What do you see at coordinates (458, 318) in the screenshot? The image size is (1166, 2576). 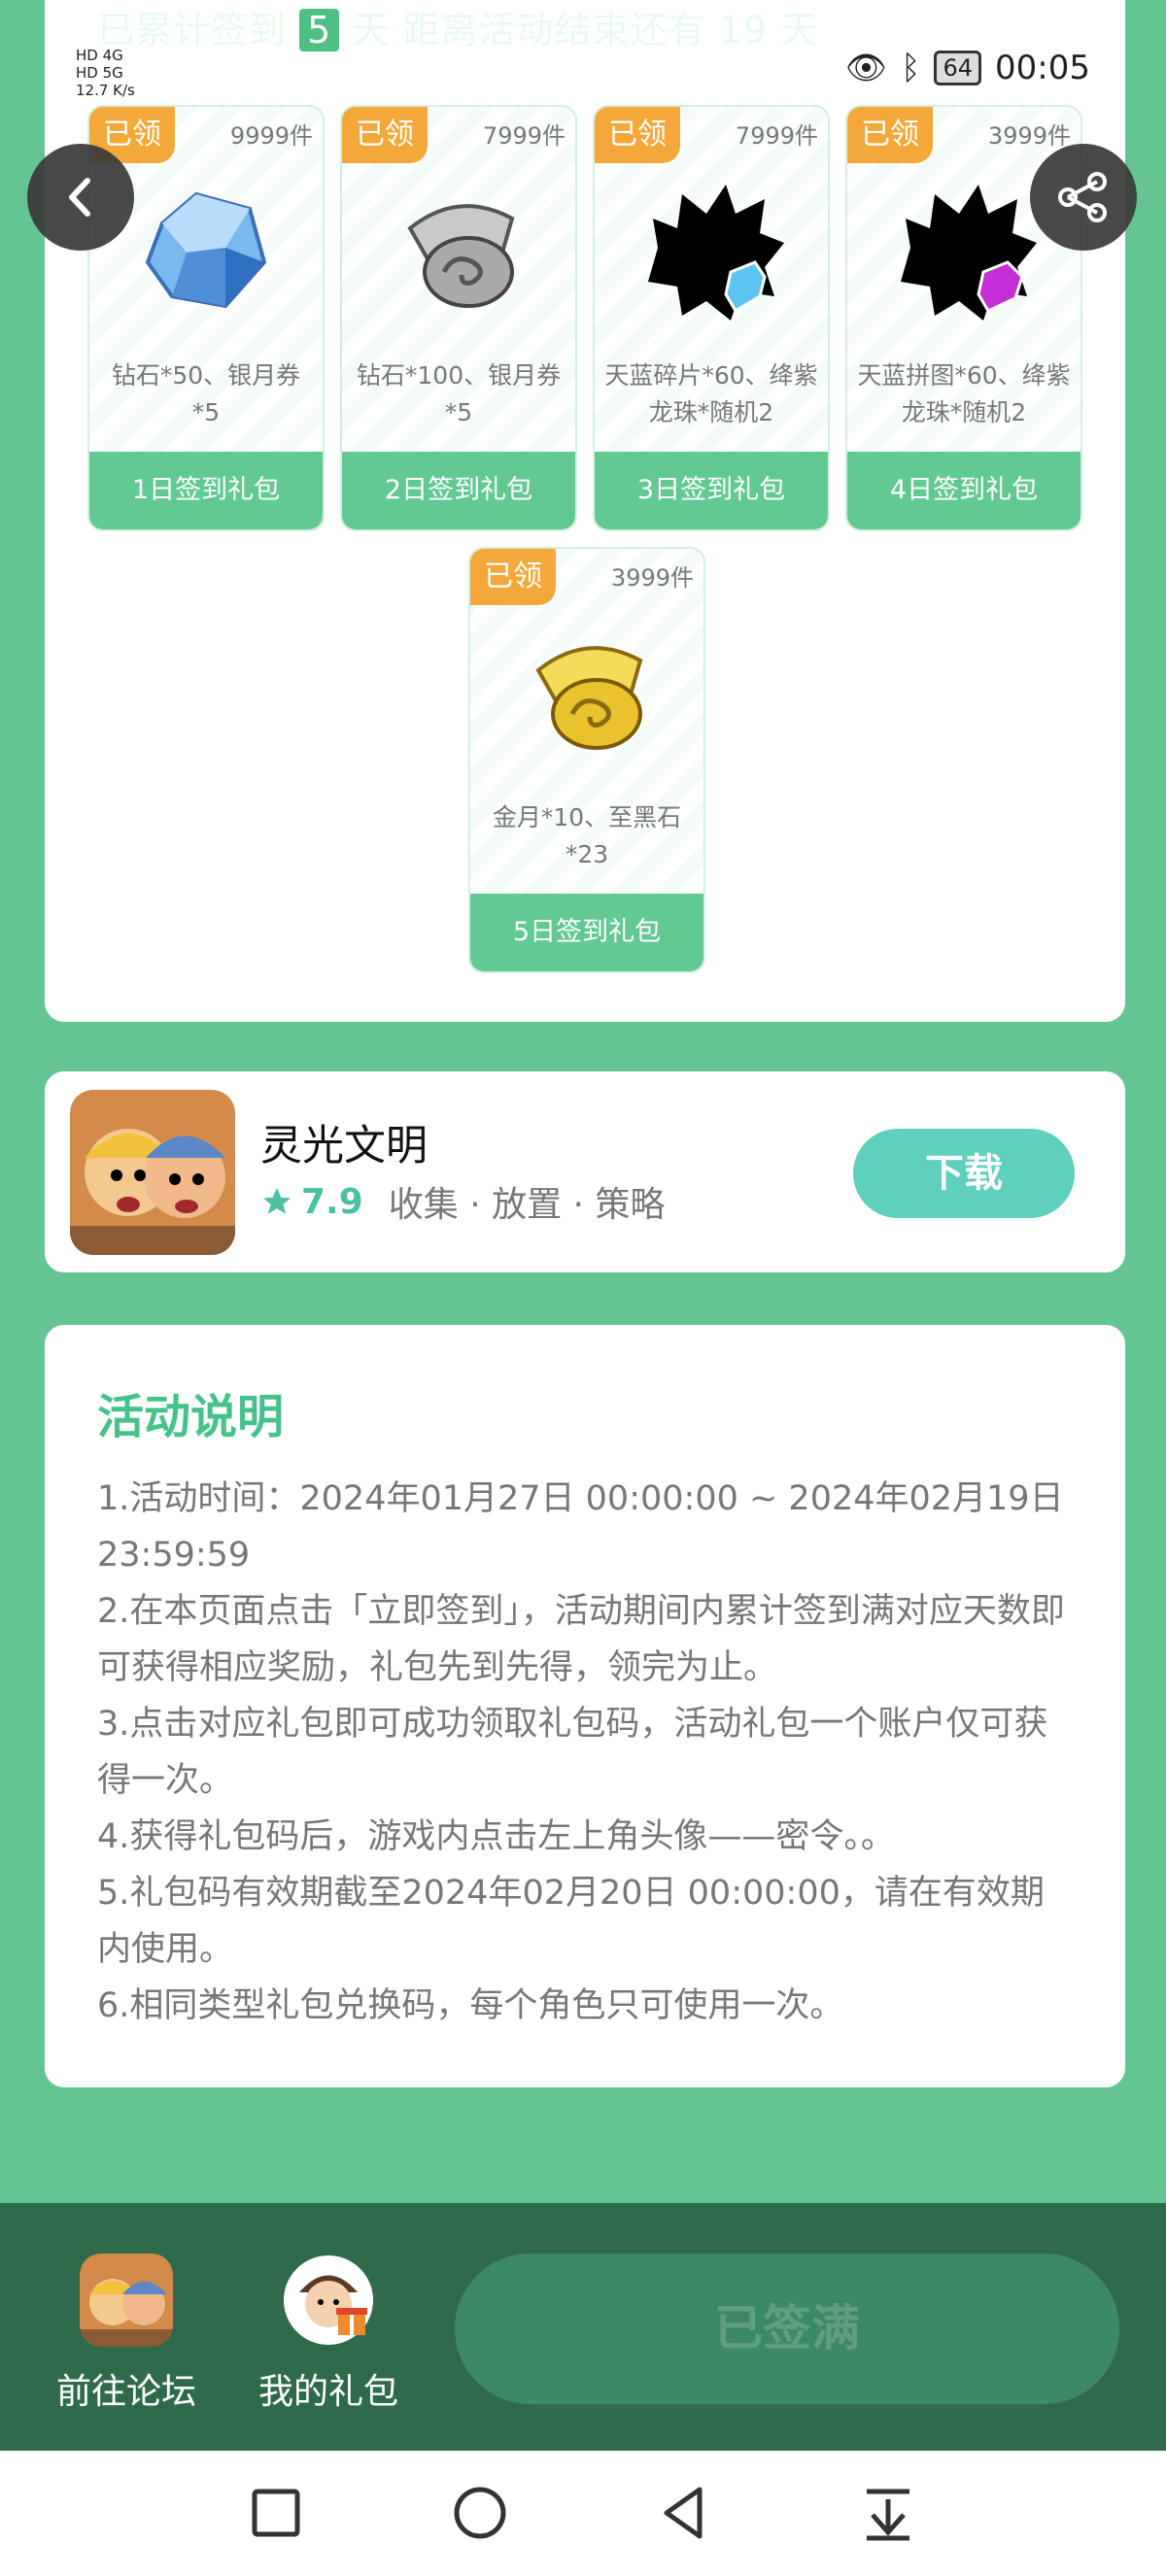 I see `gift-card-2: 已领 7999件 钻石*100、银月券*5 2日签到礼包` at bounding box center [458, 318].